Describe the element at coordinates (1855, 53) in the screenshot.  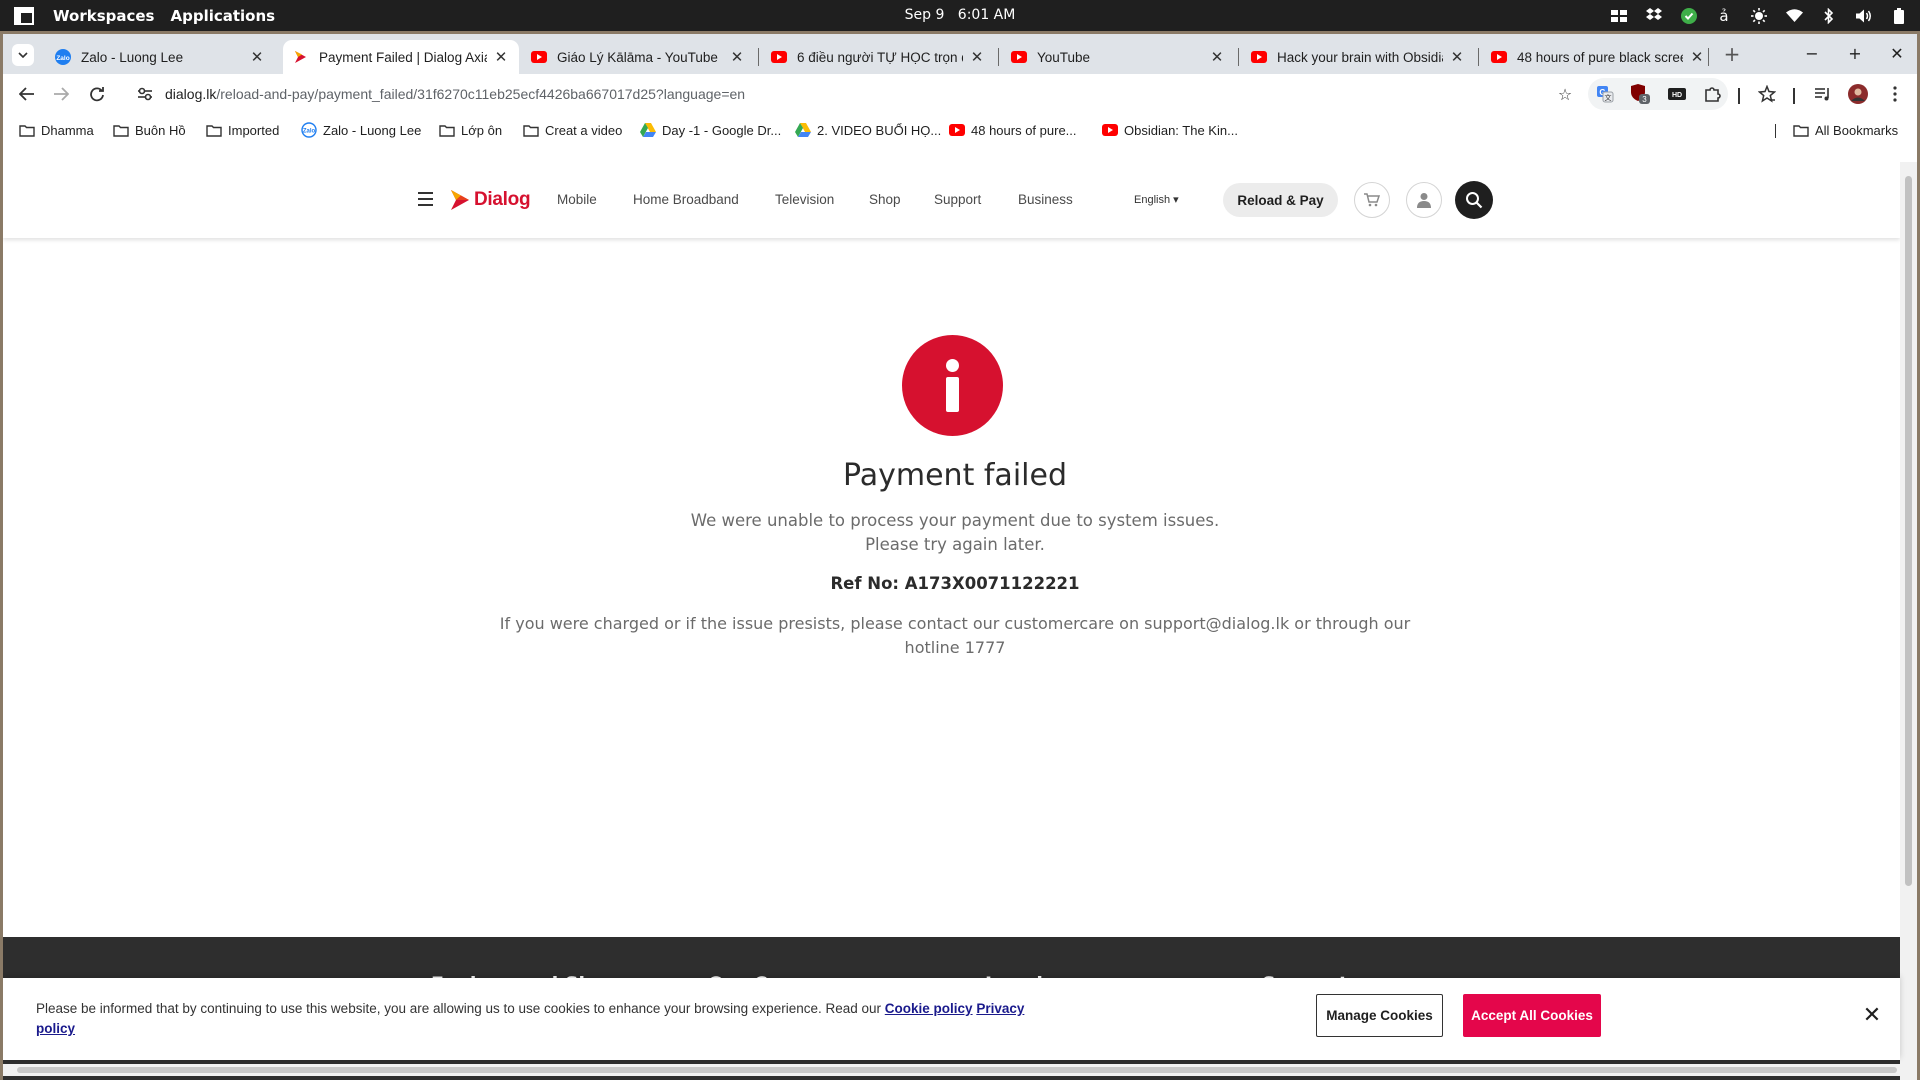
I see `maximize-icon: +` at that location.